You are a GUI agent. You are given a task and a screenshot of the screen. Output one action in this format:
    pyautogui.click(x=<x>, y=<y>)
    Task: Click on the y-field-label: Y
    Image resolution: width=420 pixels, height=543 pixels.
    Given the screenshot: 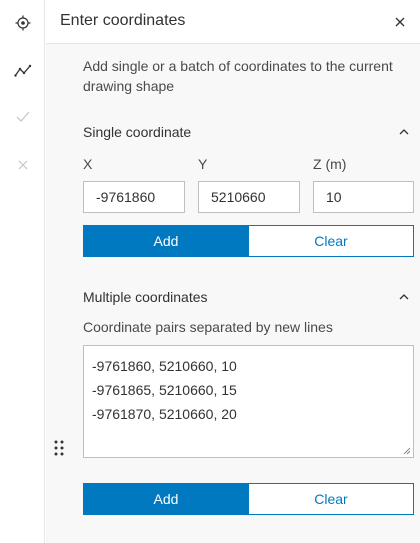 What is the action you would take?
    pyautogui.click(x=203, y=164)
    